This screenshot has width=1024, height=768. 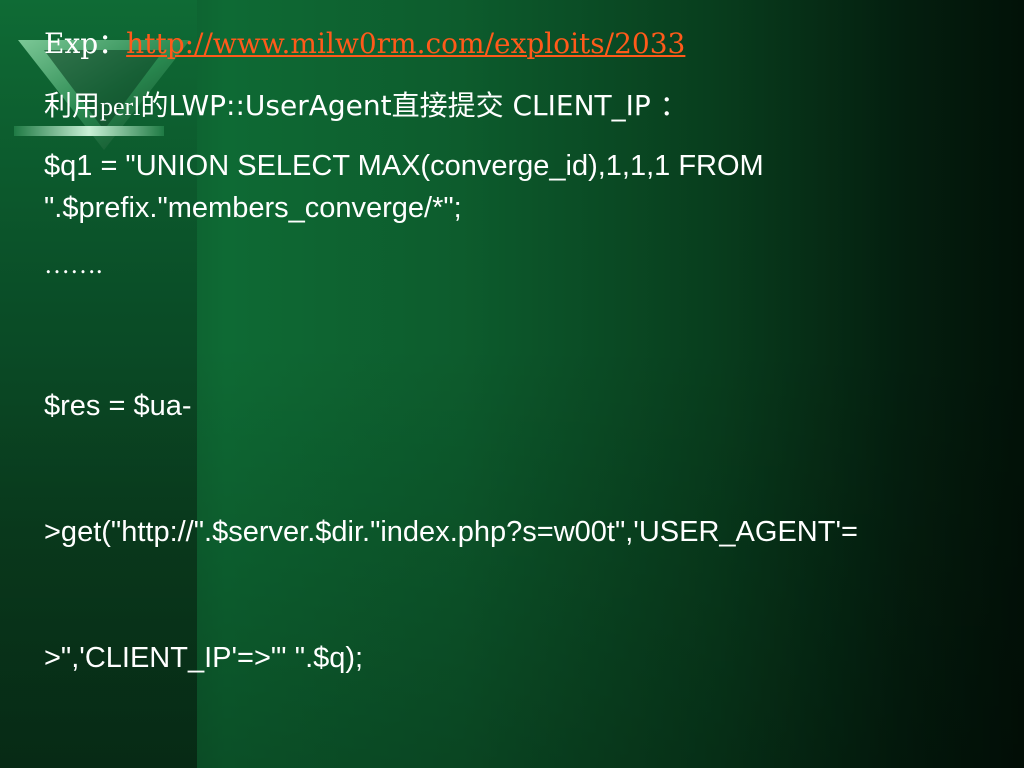 What do you see at coordinates (204, 658) in the screenshot?
I see `res-line-3: >",'CLIENT_IP'=>"' ".$q);` at bounding box center [204, 658].